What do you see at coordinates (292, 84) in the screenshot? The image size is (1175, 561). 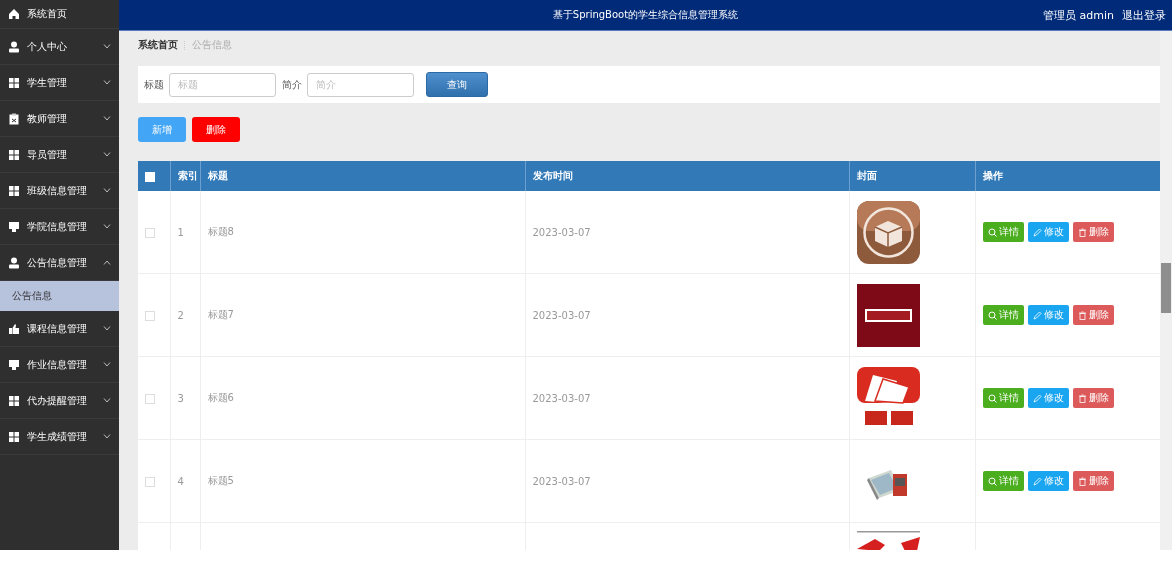 I see `field-label: 简介` at bounding box center [292, 84].